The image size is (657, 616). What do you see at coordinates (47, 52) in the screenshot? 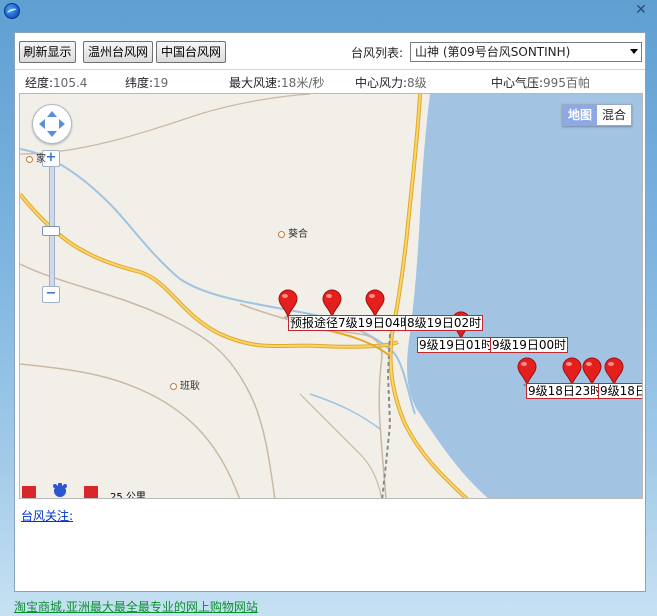
I see `refresh-button: 刷新显示` at bounding box center [47, 52].